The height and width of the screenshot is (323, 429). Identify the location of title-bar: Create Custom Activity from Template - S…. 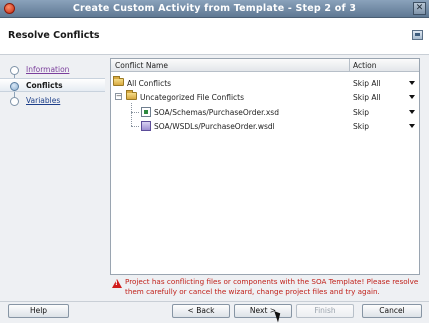
(214, 9).